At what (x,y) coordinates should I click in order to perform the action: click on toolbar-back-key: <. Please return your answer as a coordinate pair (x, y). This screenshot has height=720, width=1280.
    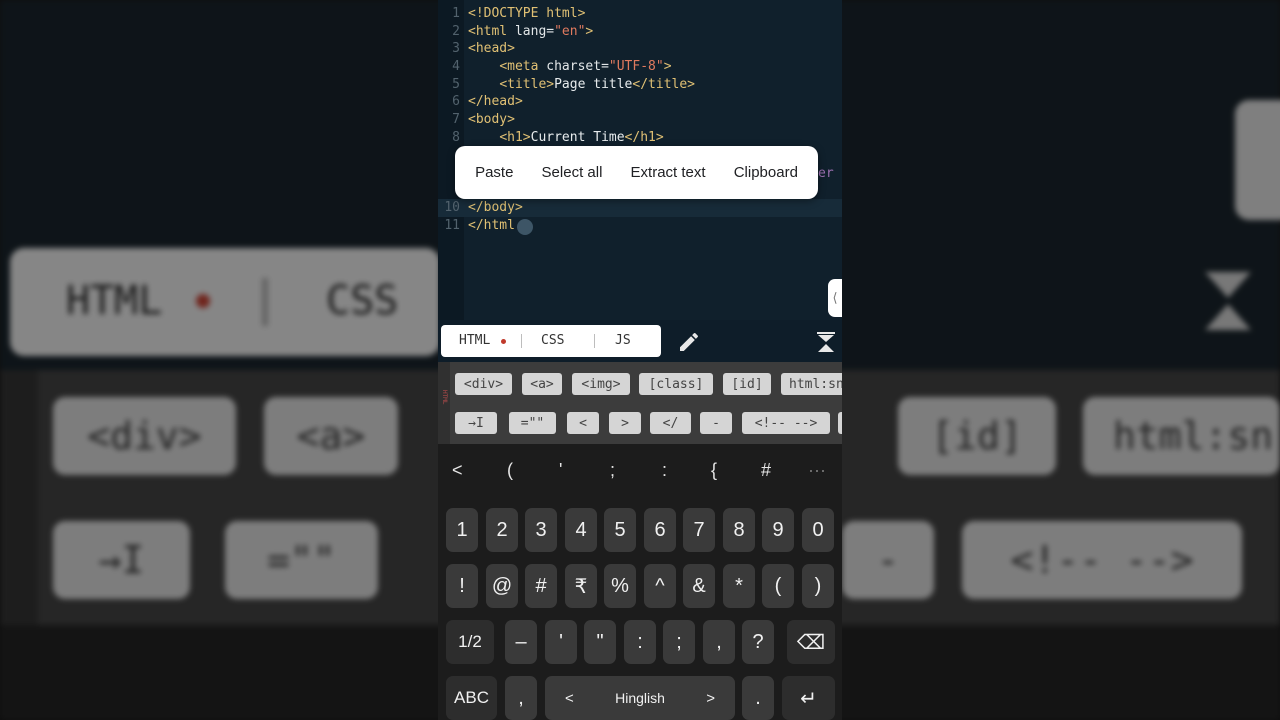
    Looking at the image, I should click on (457, 470).